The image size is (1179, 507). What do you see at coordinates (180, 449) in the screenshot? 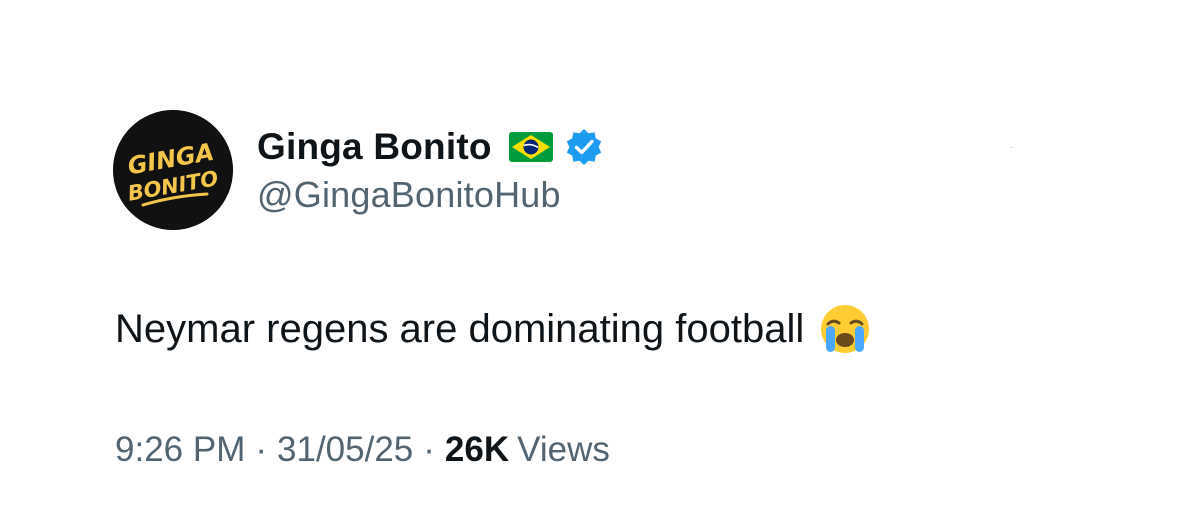
I see `tweet-time: 9:26 PM` at bounding box center [180, 449].